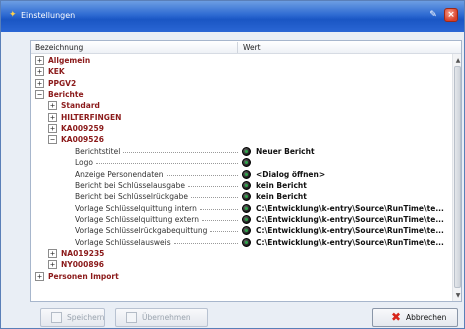  I want to click on tree-node: − Berichte, so click(241, 94).